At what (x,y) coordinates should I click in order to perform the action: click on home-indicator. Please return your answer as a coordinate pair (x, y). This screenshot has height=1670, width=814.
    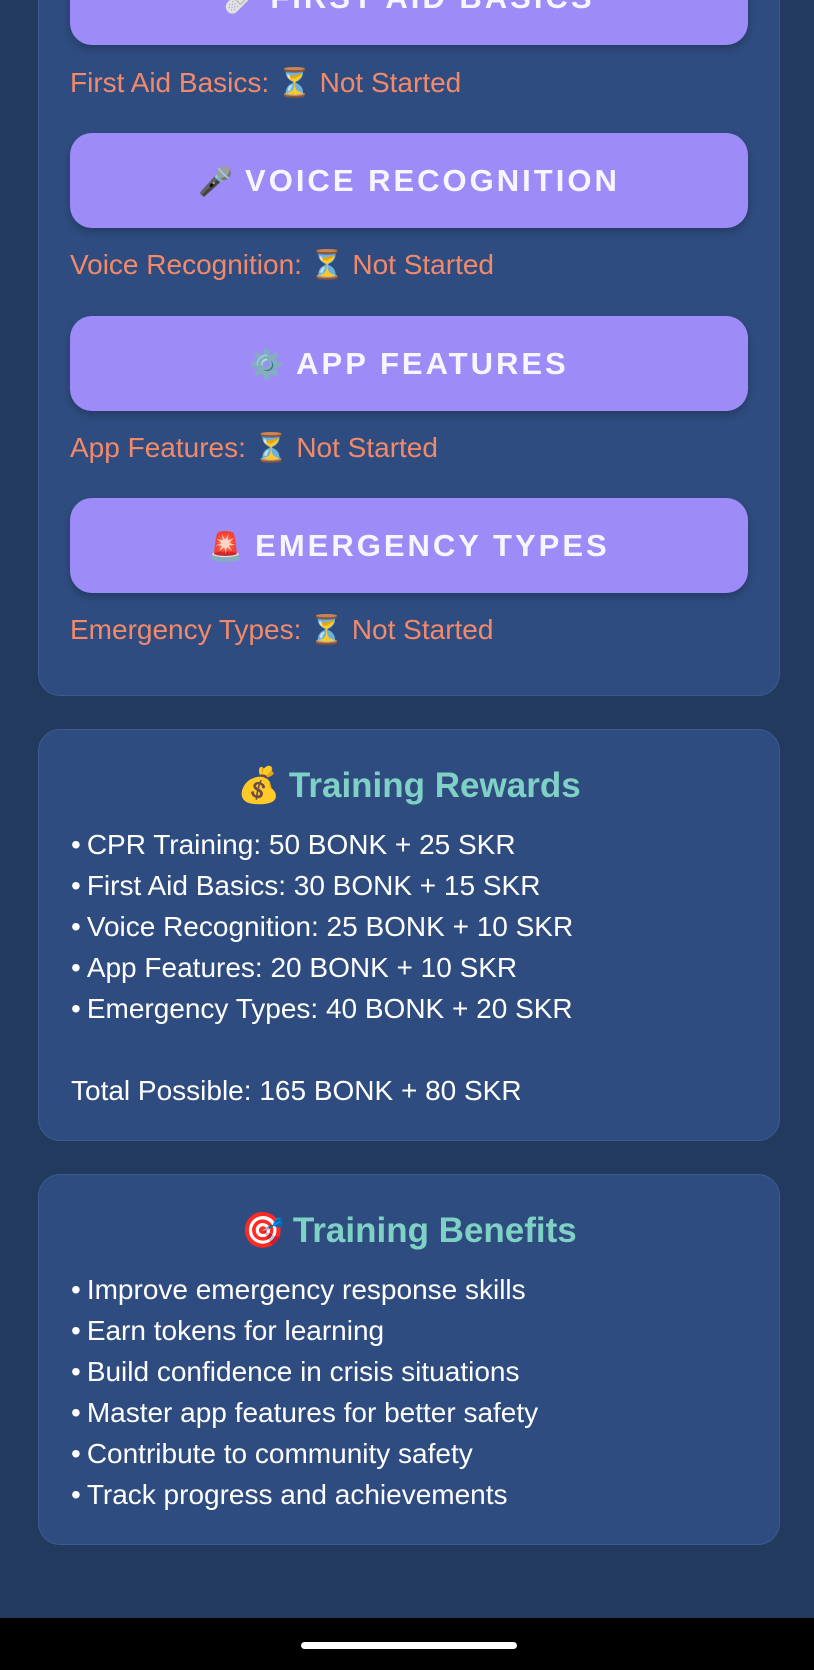
    Looking at the image, I should click on (409, 1645).